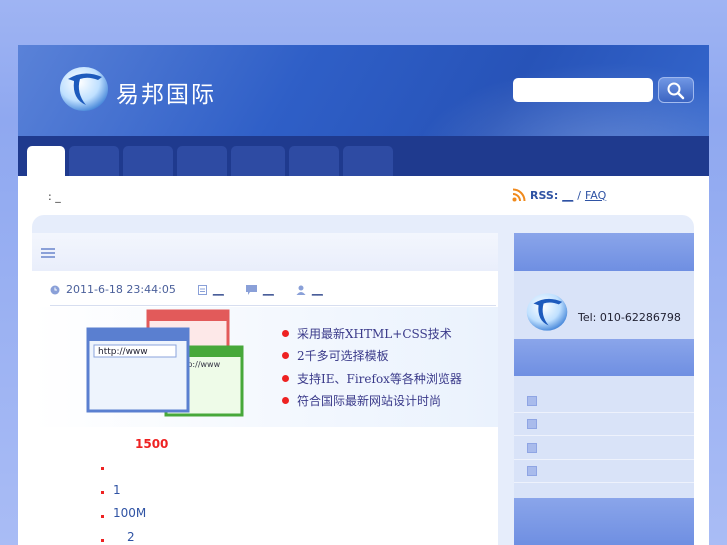 This screenshot has height=545, width=727. I want to click on spec-value: 1, so click(117, 490).